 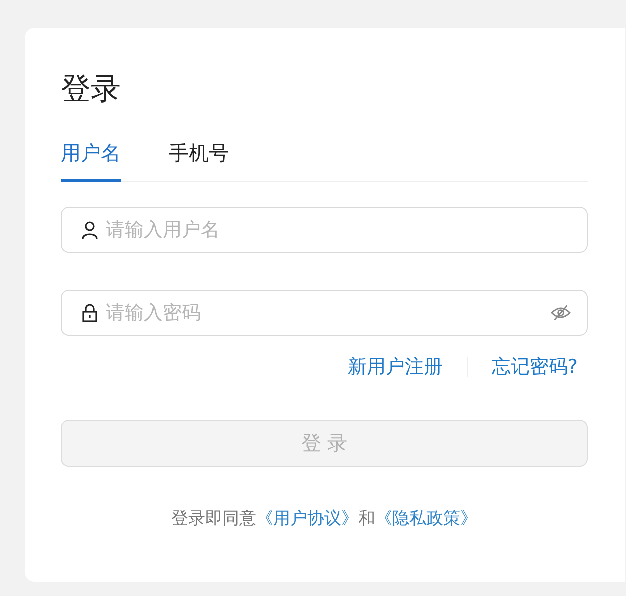 What do you see at coordinates (561, 313) in the screenshot?
I see `hidden-eye-icon` at bounding box center [561, 313].